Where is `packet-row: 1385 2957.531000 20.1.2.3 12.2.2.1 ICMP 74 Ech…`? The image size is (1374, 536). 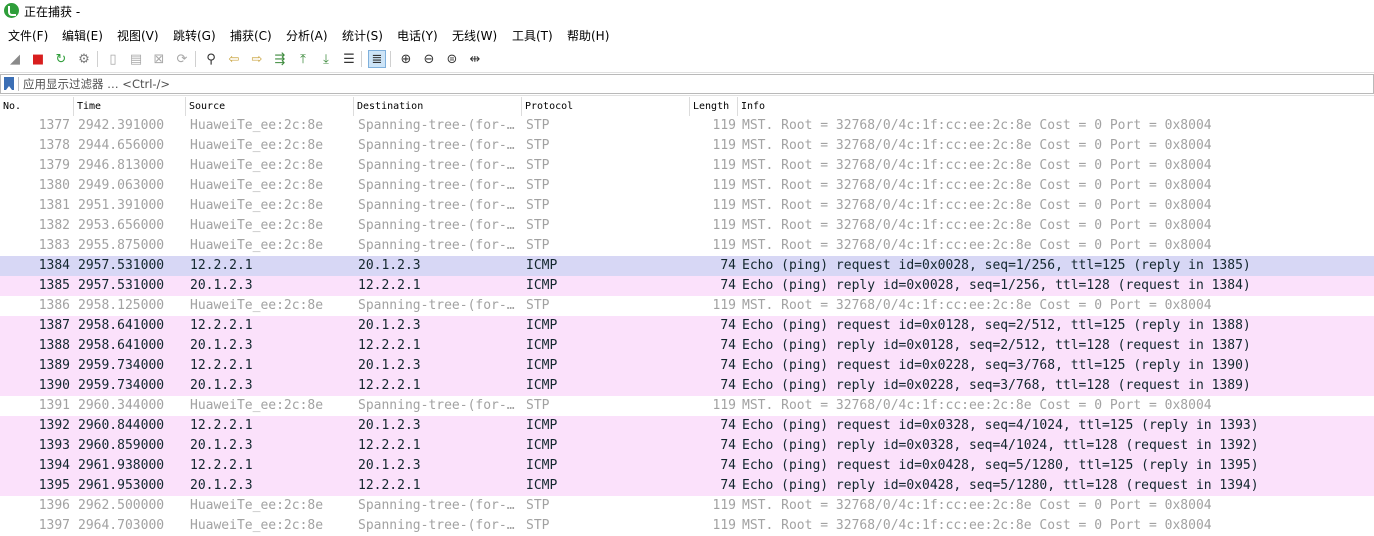 packet-row: 1385 2957.531000 20.1.2.3 12.2.2.1 ICMP 74 Ech… is located at coordinates (687, 286).